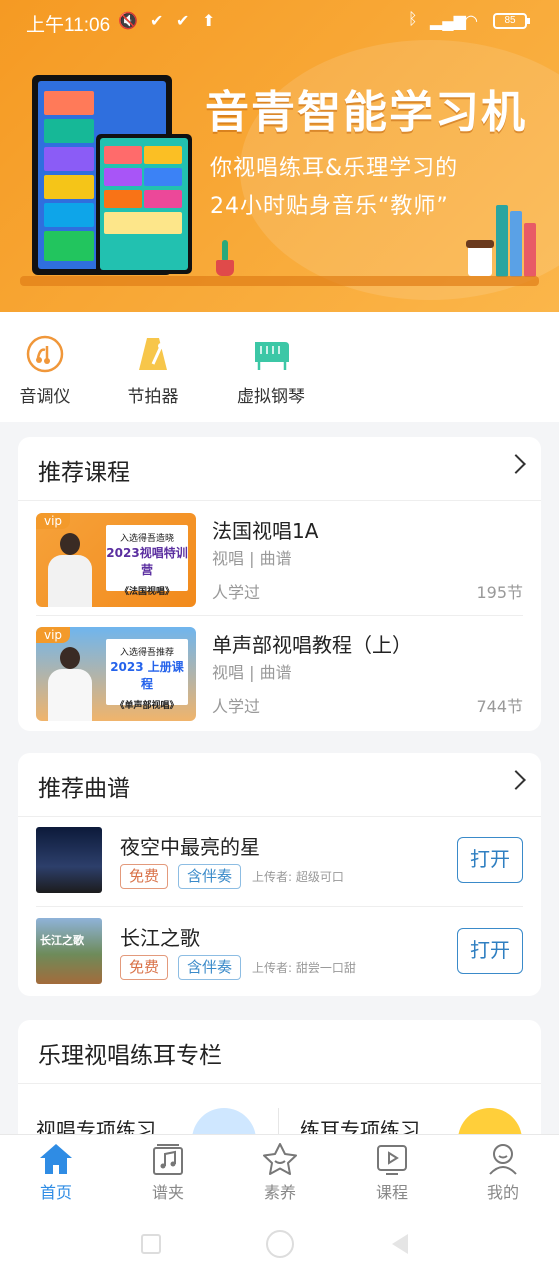 This screenshot has width=559, height=1280. Describe the element at coordinates (84, 789) in the screenshot. I see `section-title: 推荐曲谱` at that location.